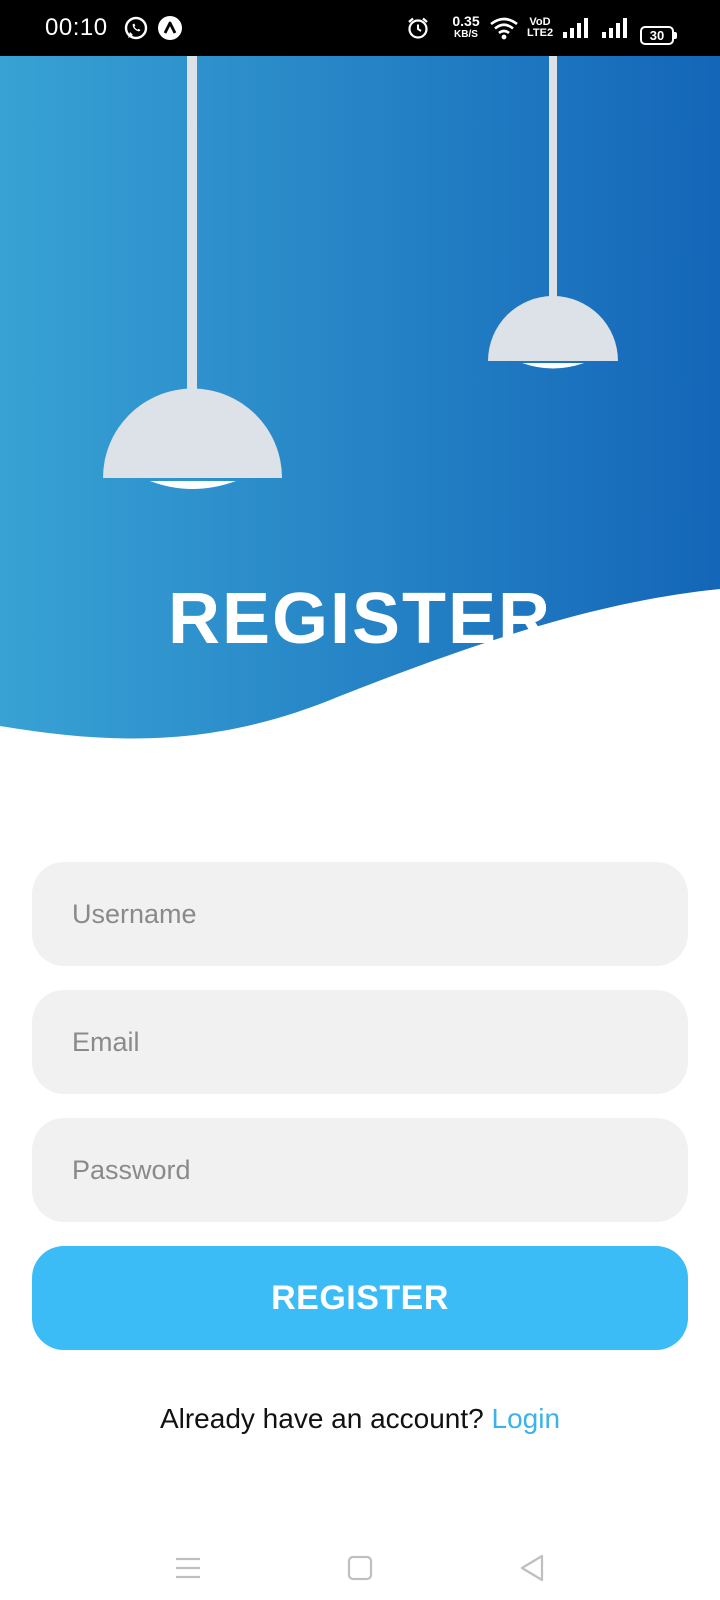 This screenshot has width=720, height=1600. I want to click on navigation-bar, so click(360, 1565).